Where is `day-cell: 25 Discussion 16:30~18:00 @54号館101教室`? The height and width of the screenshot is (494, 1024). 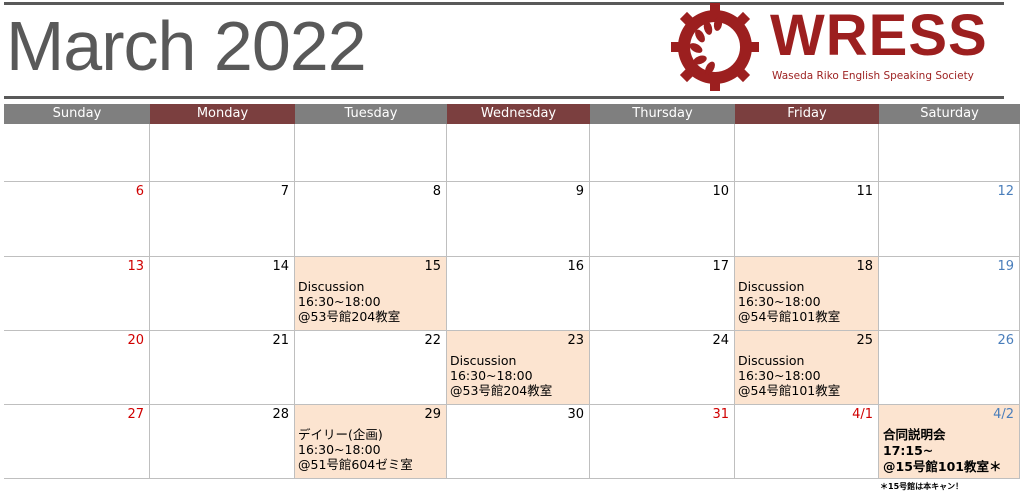 day-cell: 25 Discussion 16:30~18:00 @54号館101教室 is located at coordinates (807, 368).